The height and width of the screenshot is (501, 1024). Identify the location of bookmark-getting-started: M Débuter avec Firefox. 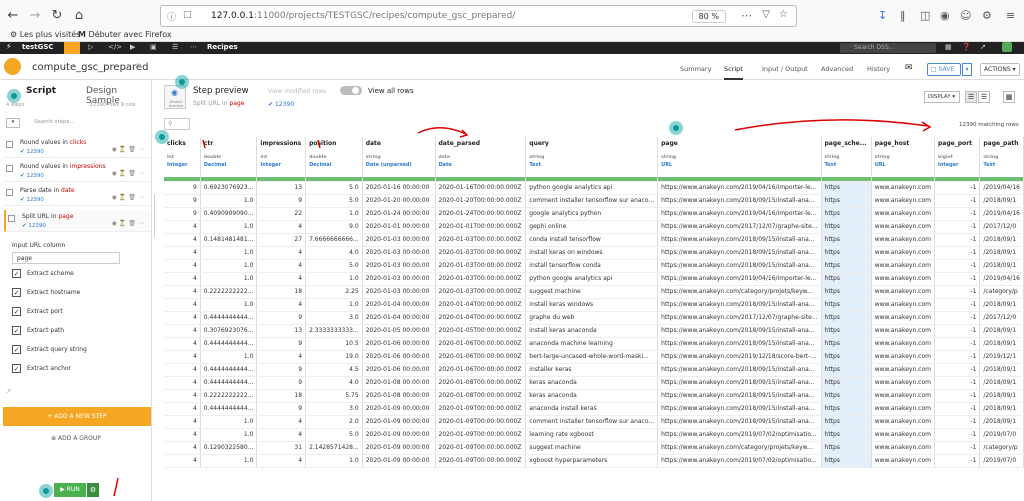
(125, 34).